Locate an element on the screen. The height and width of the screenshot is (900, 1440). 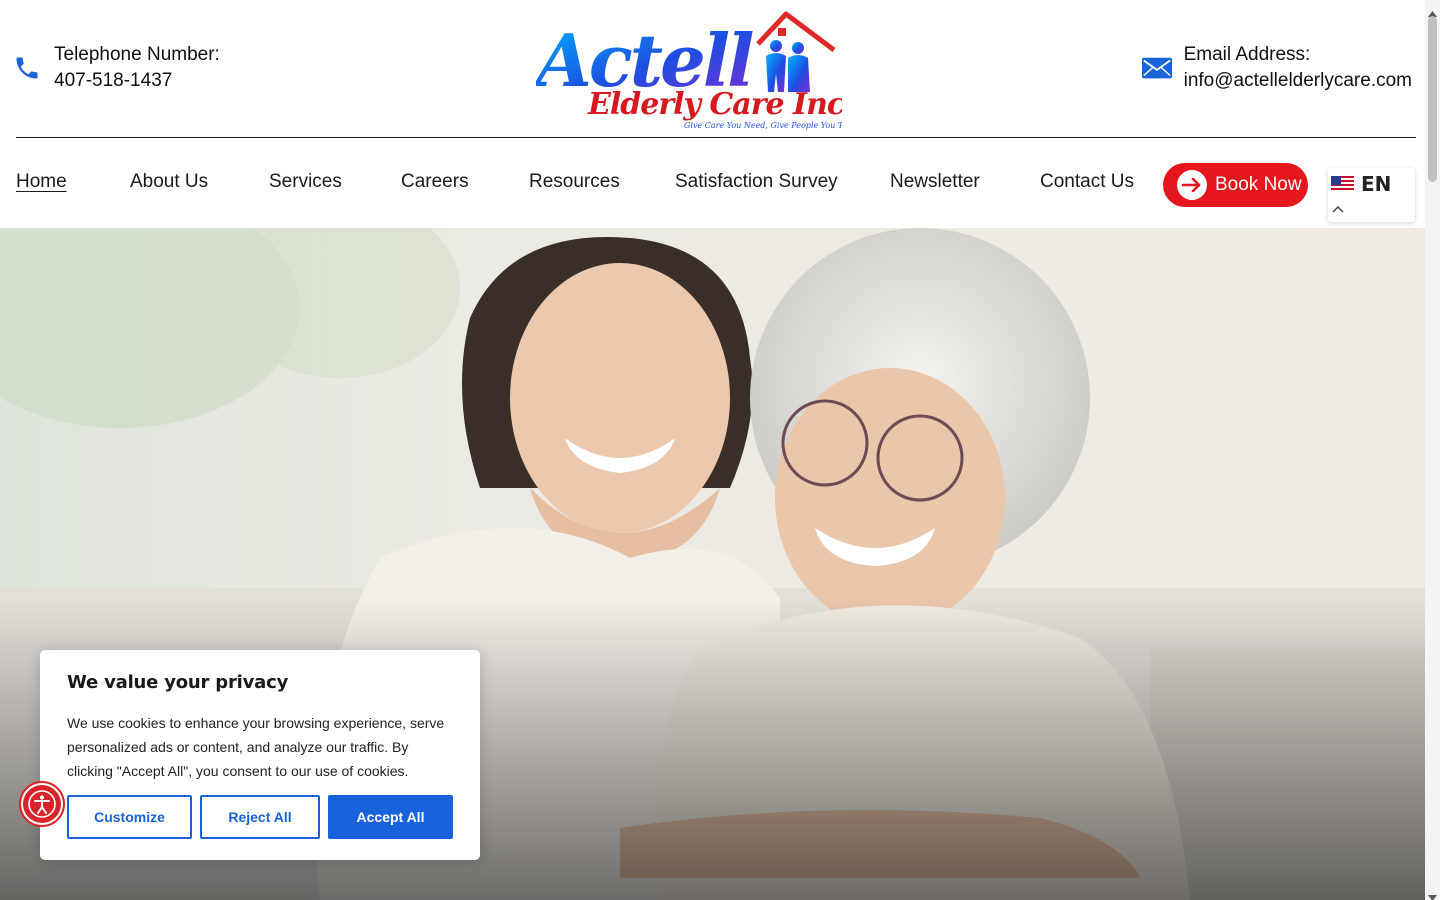
language-switcher: EN is located at coordinates (1371, 195).